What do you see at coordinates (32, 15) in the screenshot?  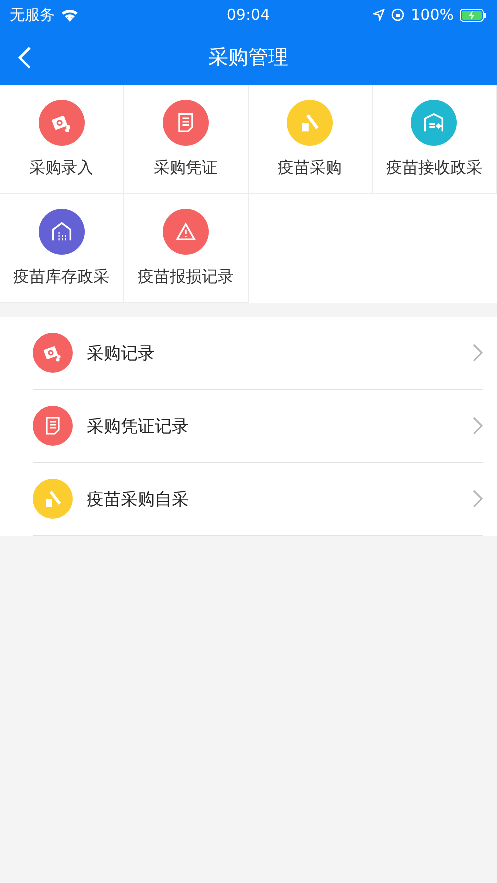 I see `carrier-text: 无服务` at bounding box center [32, 15].